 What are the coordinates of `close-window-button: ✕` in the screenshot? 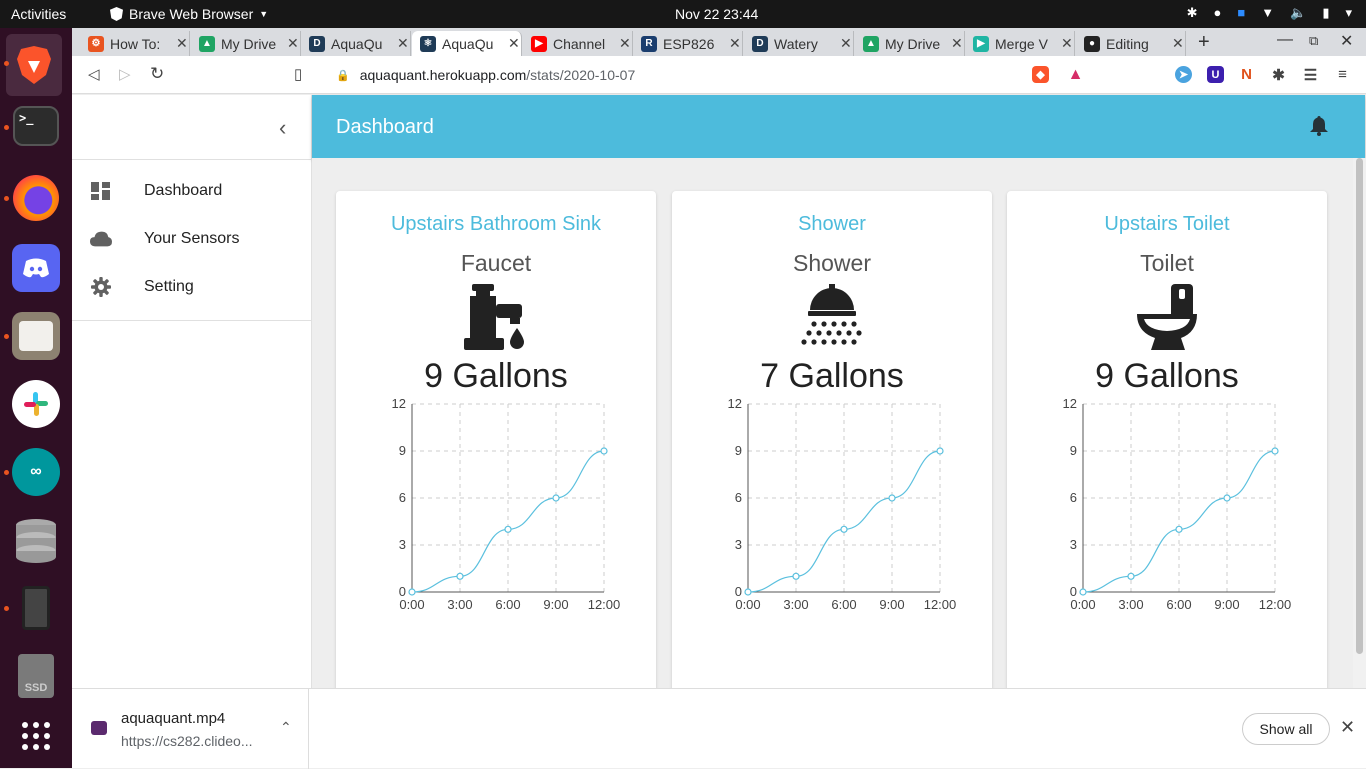 It's located at (1346, 41).